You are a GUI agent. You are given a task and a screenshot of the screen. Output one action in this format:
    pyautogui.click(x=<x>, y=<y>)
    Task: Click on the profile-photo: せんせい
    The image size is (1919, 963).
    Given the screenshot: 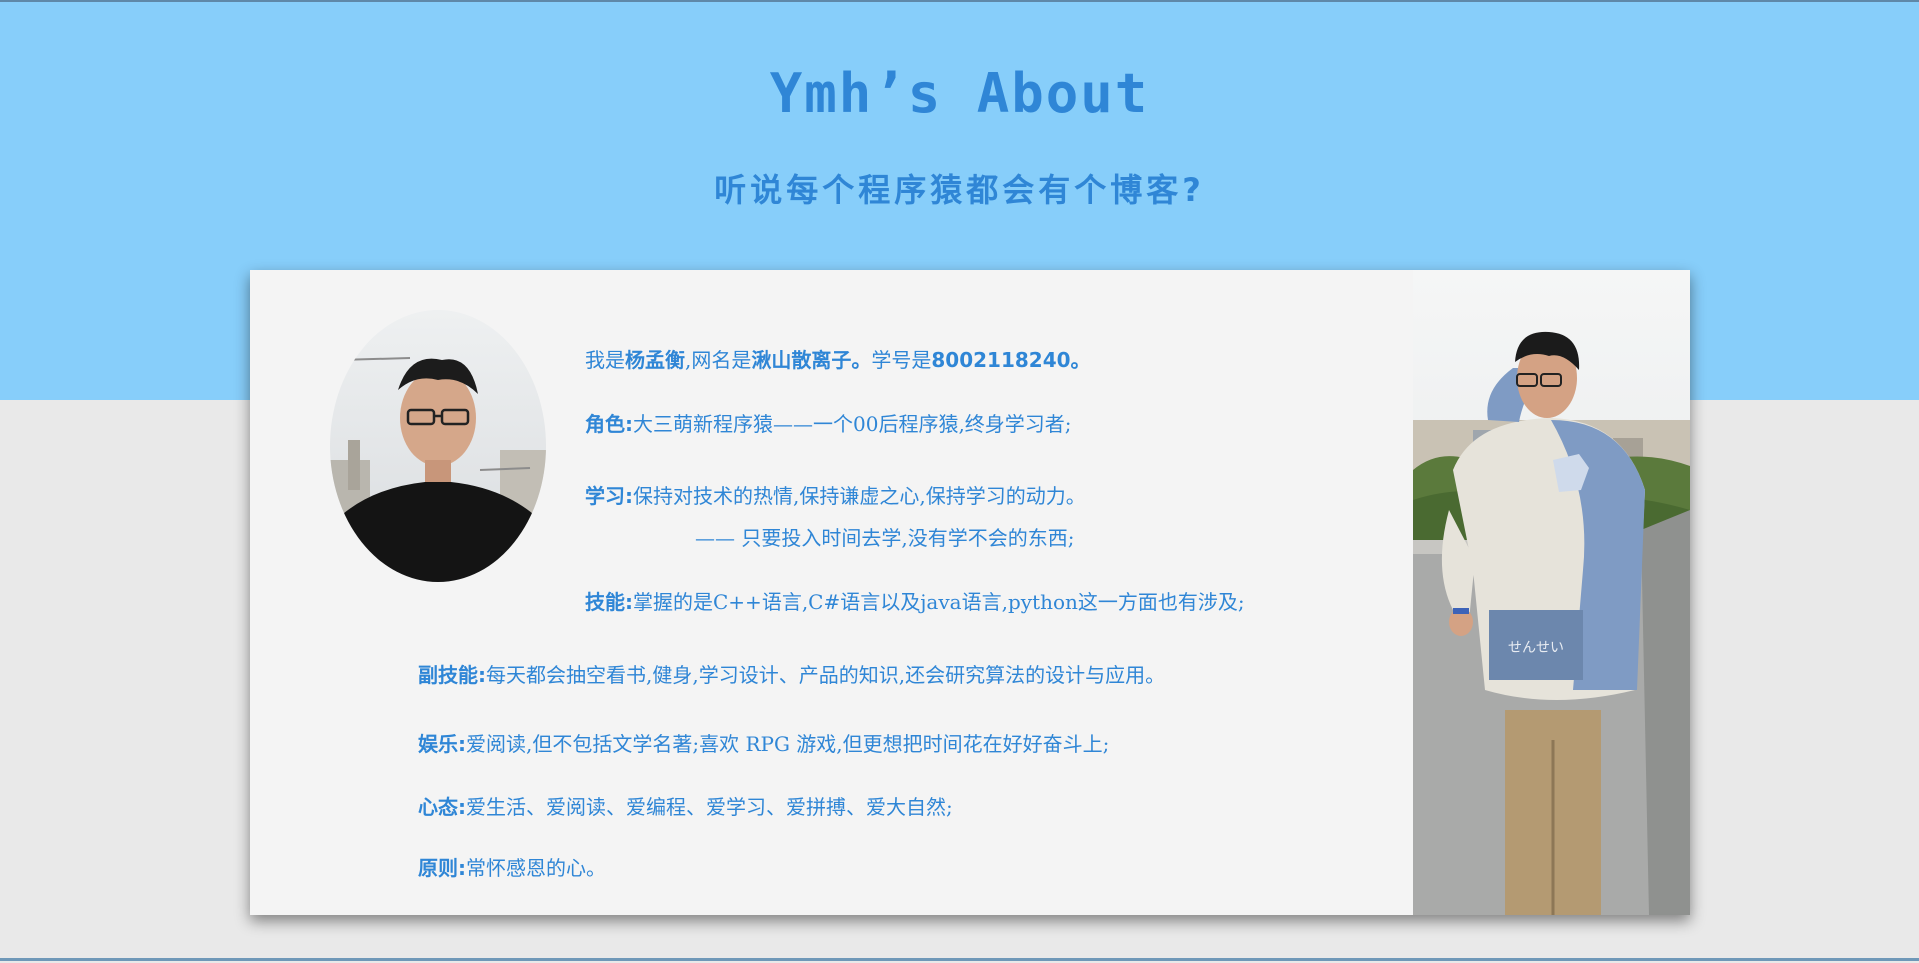 What is the action you would take?
    pyautogui.click(x=1551, y=592)
    